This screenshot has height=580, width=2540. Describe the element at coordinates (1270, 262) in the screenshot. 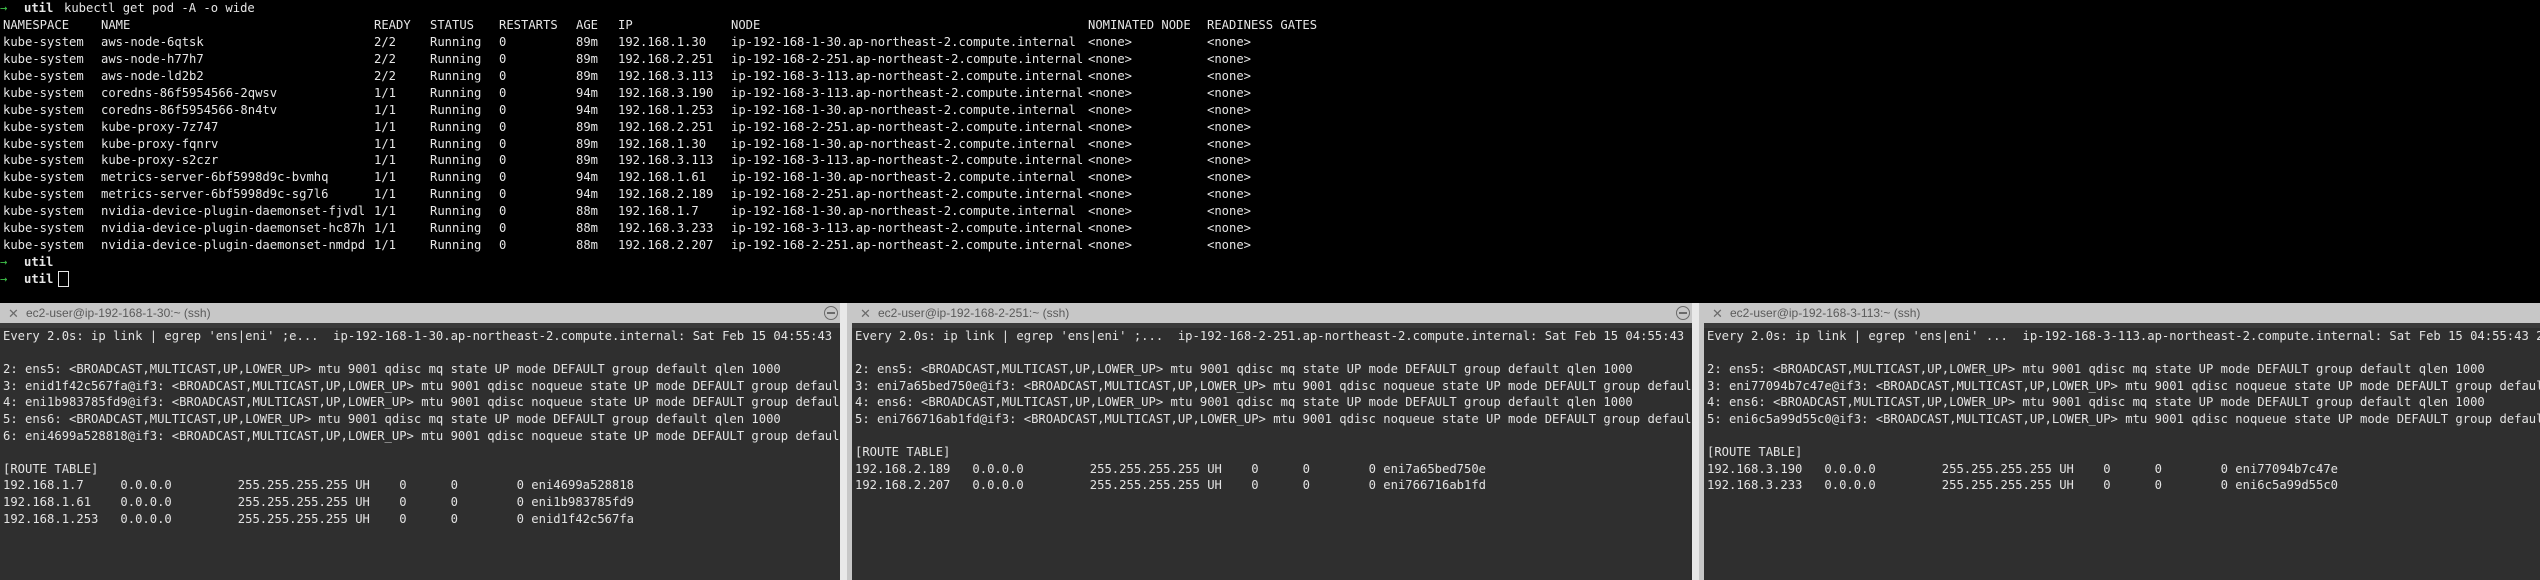

I see `prompt-line: → util` at that location.